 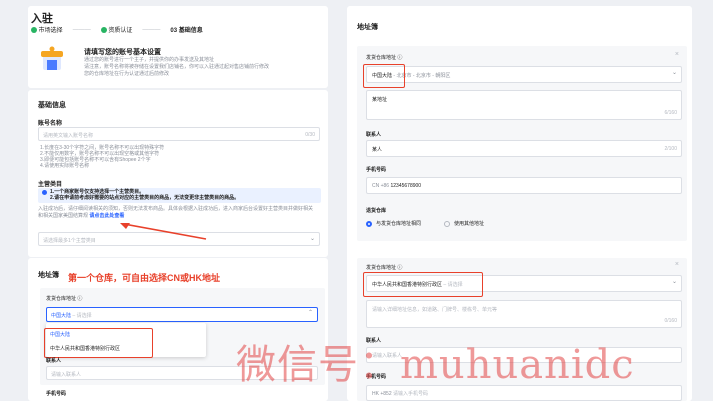 What do you see at coordinates (670, 113) in the screenshot?
I see `card1-address-counter: 6/160` at bounding box center [670, 113].